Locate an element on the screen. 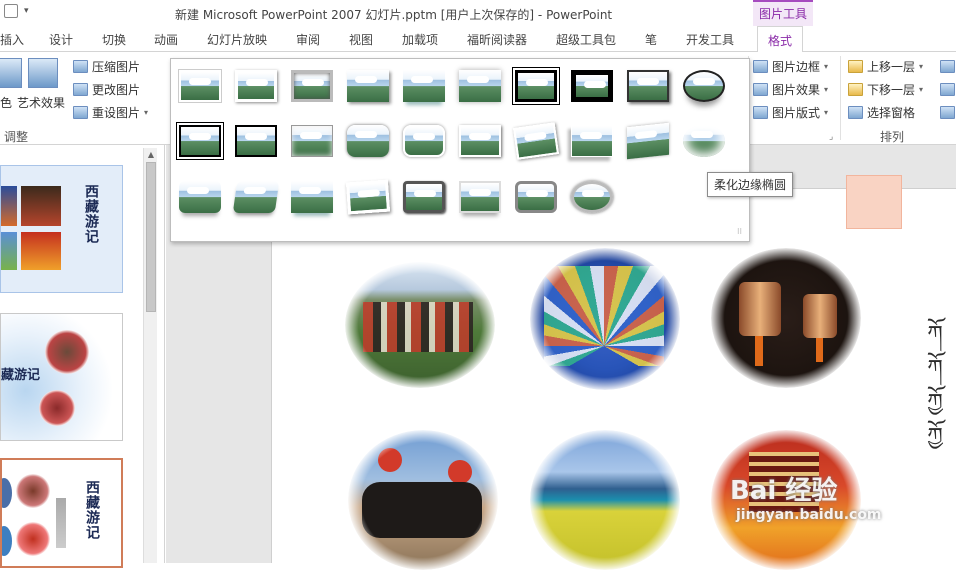 The width and height of the screenshot is (956, 570). style-double-frame-black is located at coordinates (536, 86).